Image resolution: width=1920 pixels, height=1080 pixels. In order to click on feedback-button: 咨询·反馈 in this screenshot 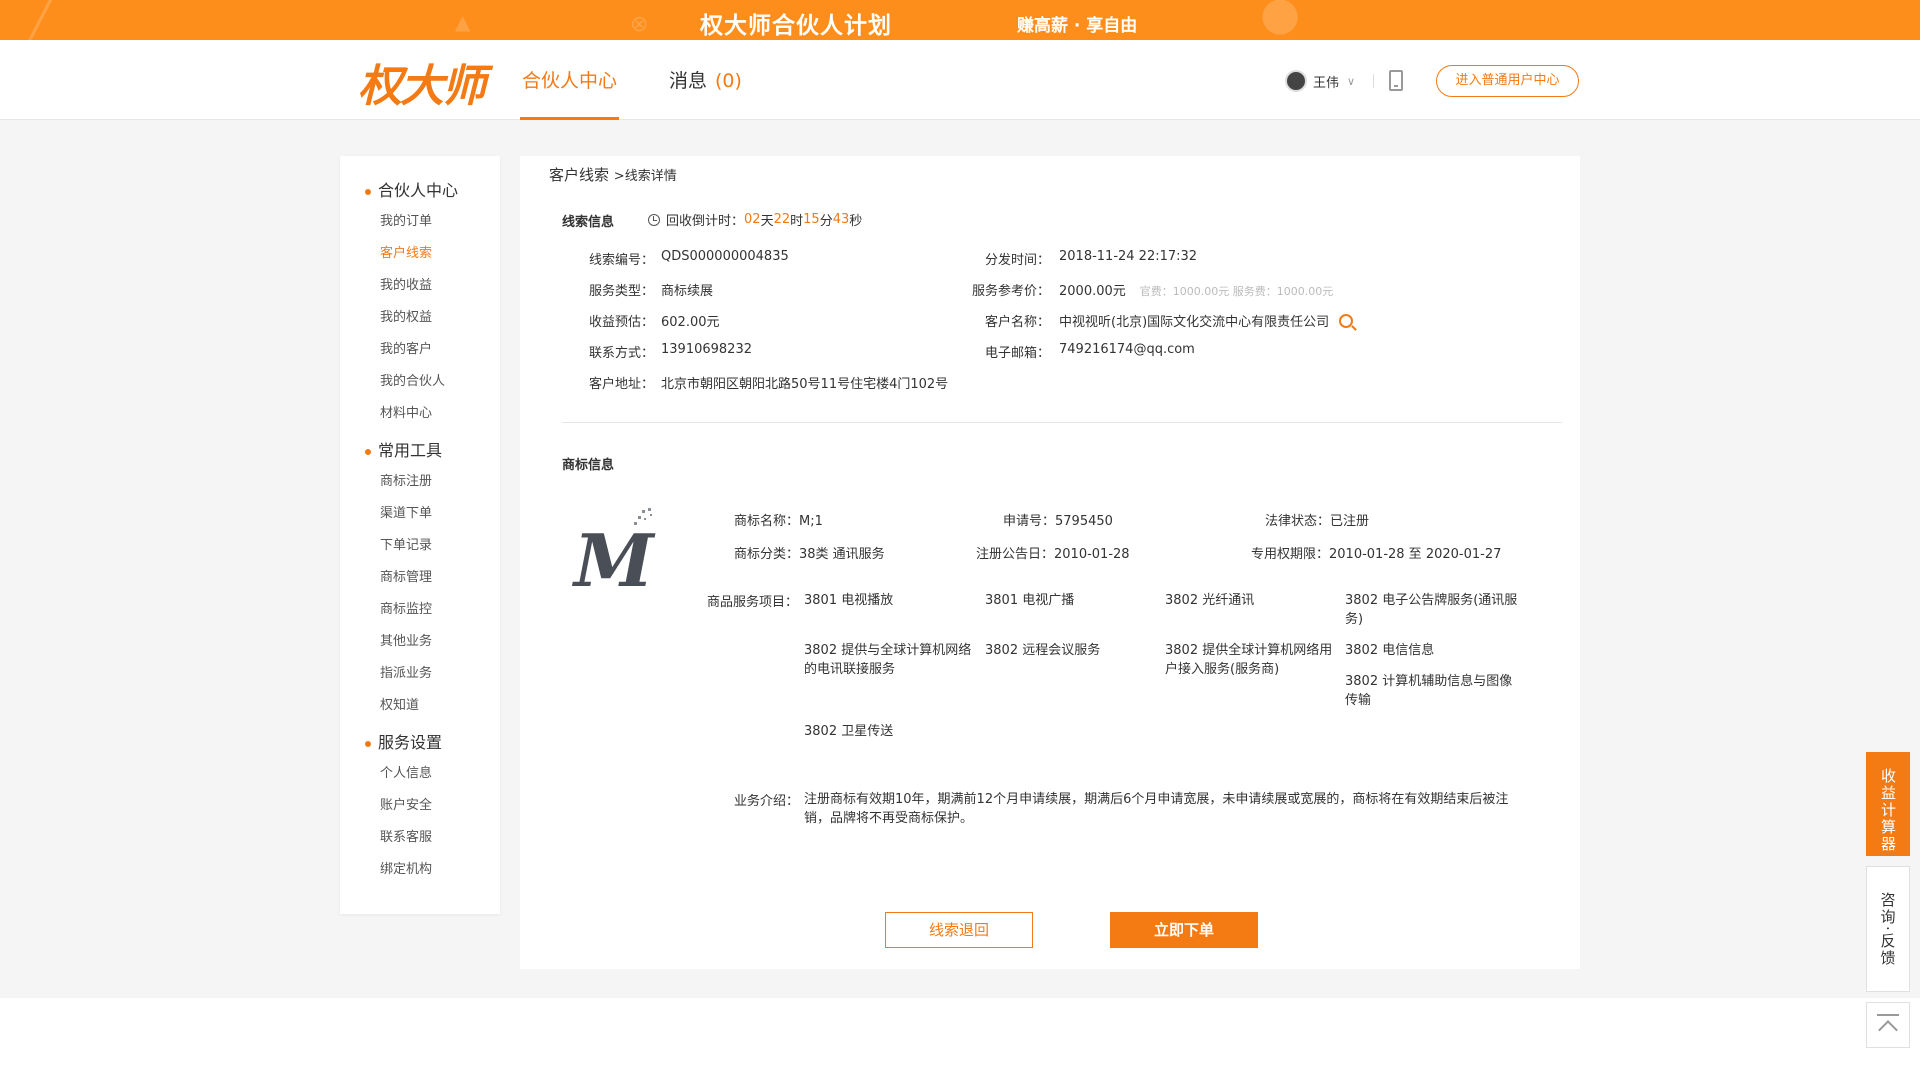, I will do `click(1888, 929)`.